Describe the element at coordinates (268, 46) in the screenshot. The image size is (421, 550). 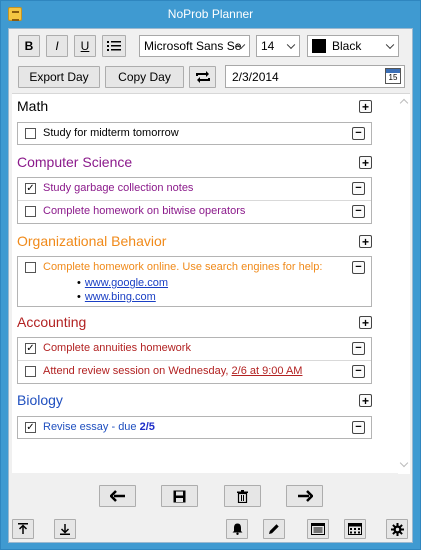
I see `font-size-value: 14` at that location.